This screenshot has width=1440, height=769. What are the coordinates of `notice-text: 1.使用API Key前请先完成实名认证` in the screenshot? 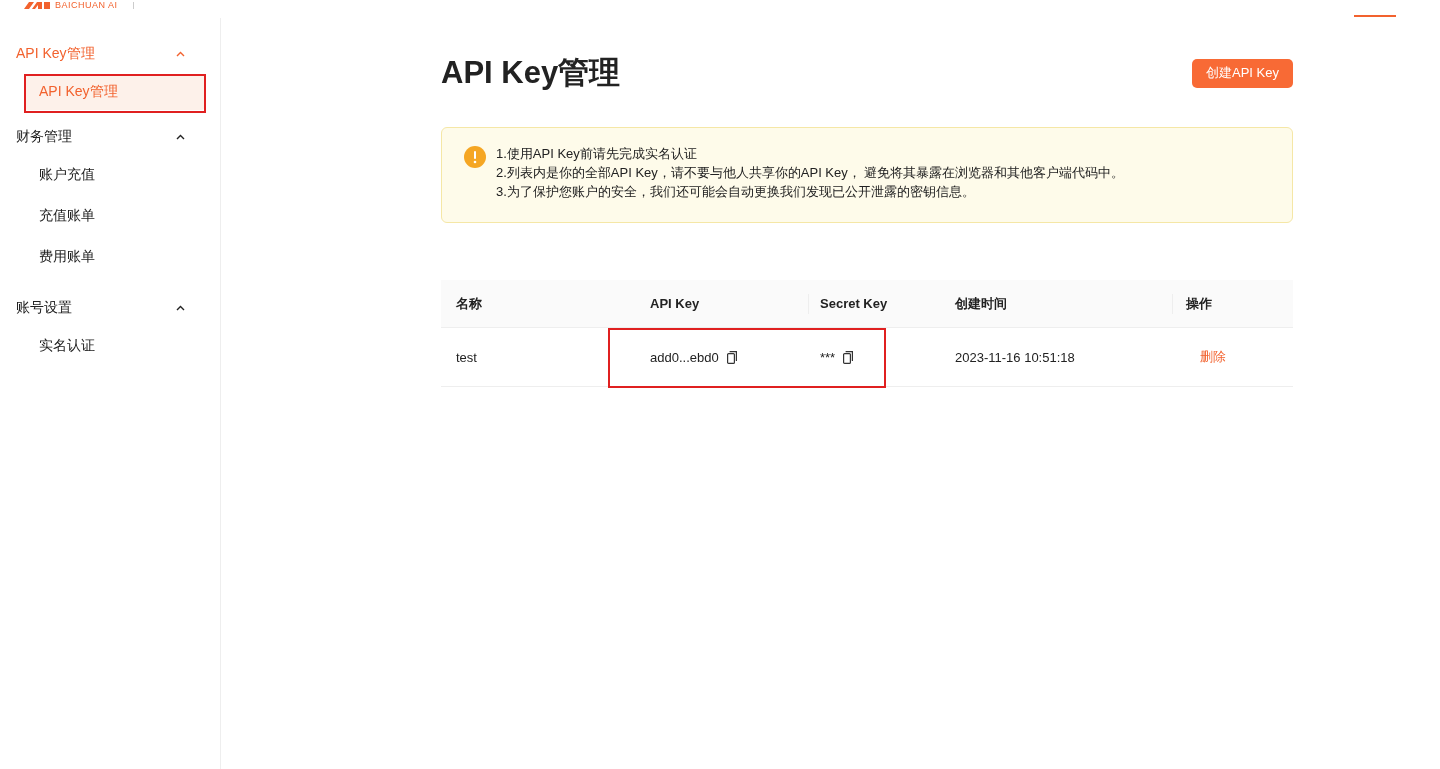 It's located at (597, 154).